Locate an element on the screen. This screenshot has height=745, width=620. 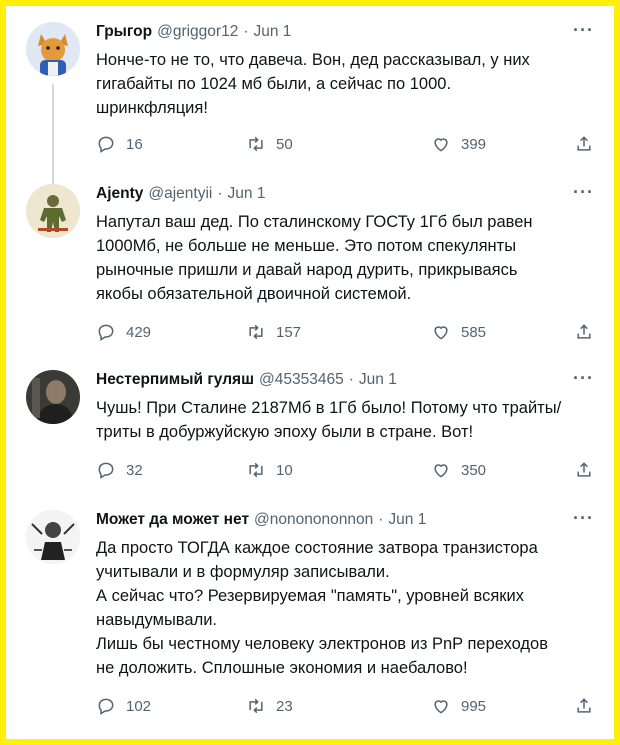
author-name: Ajenty is located at coordinates (119, 194).